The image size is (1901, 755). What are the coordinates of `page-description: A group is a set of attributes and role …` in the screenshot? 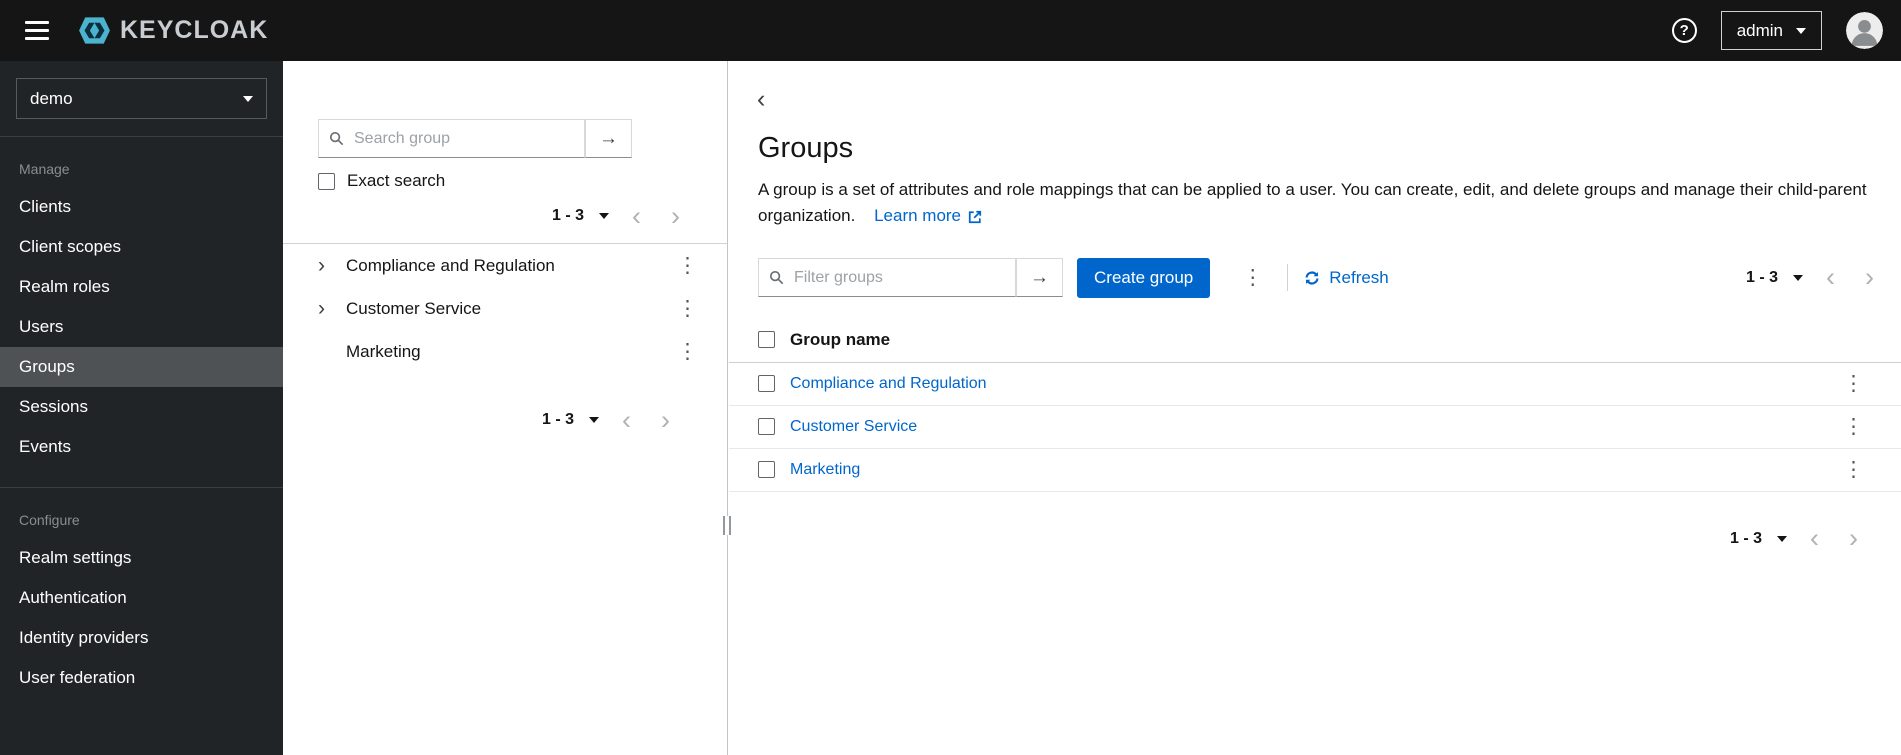 It's located at (1317, 203).